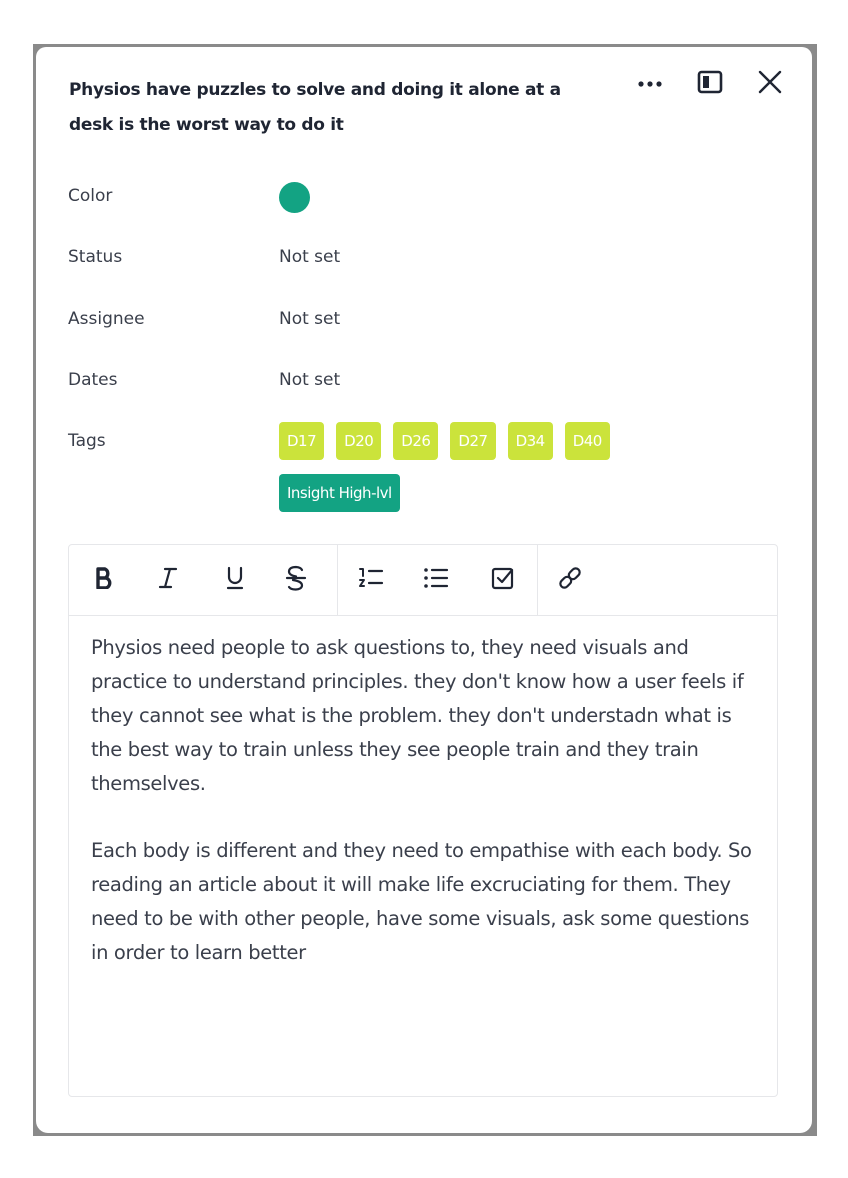 This screenshot has height=1178, width=848. What do you see at coordinates (416, 441) in the screenshot?
I see `tag-chip: D26` at bounding box center [416, 441].